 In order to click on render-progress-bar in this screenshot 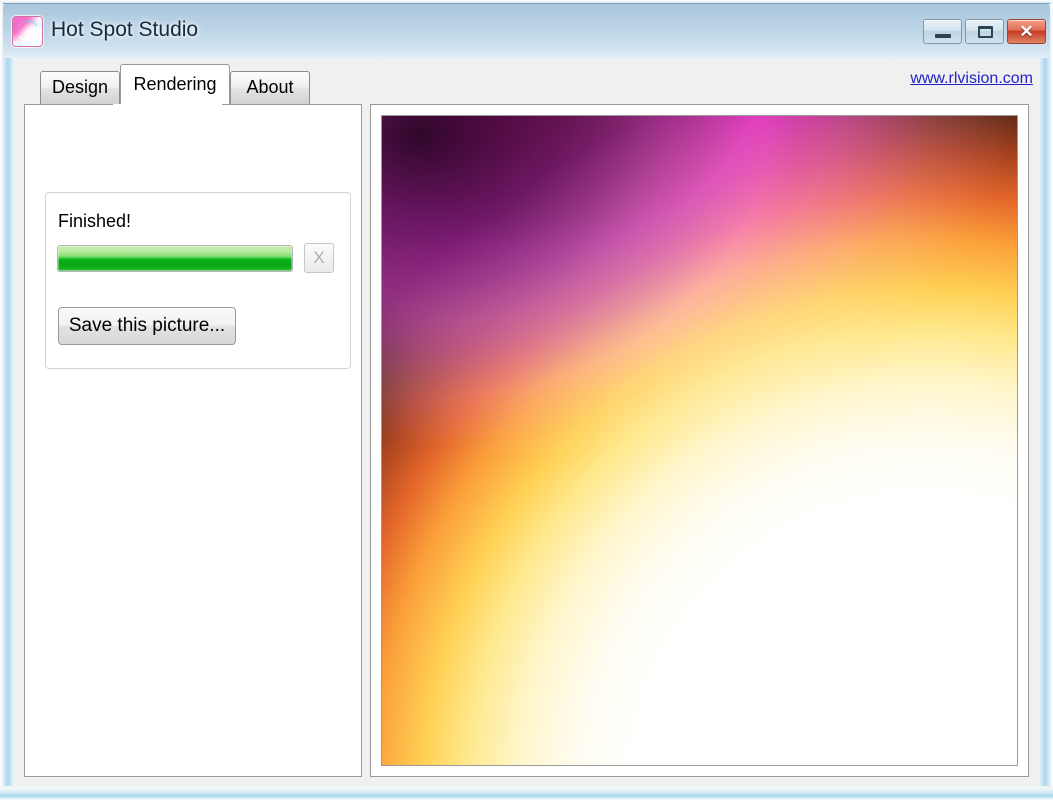, I will do `click(175, 258)`.